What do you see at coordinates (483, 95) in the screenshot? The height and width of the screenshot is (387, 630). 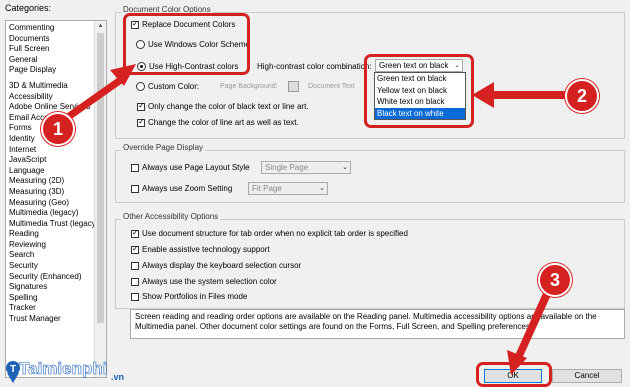 I see `arrow-2-head` at bounding box center [483, 95].